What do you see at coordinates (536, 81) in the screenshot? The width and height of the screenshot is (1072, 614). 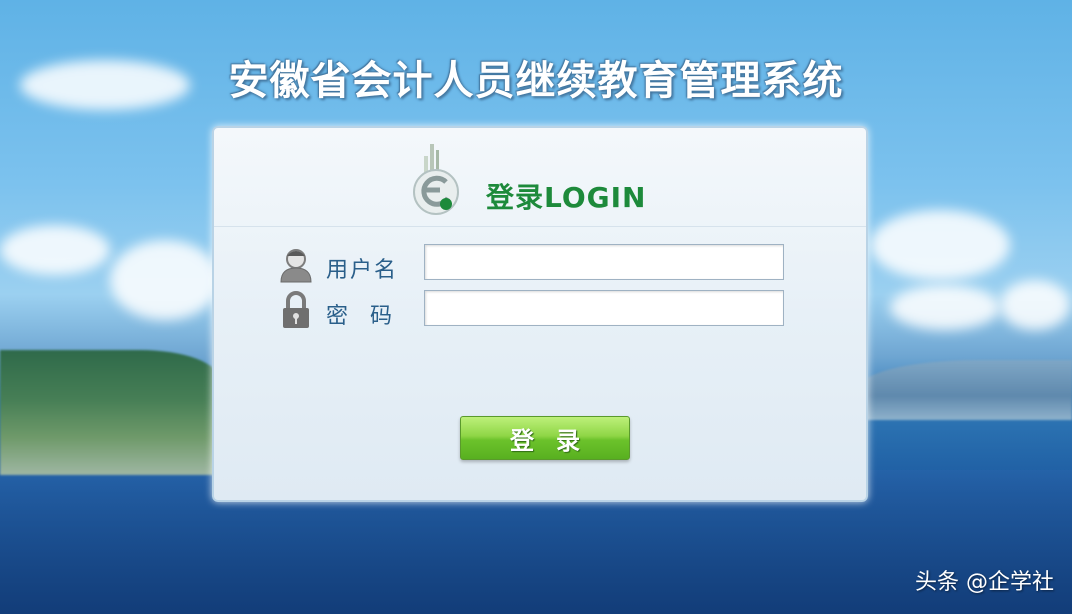 I see `app-title: 安徽省会计人员继续教育管理系统` at bounding box center [536, 81].